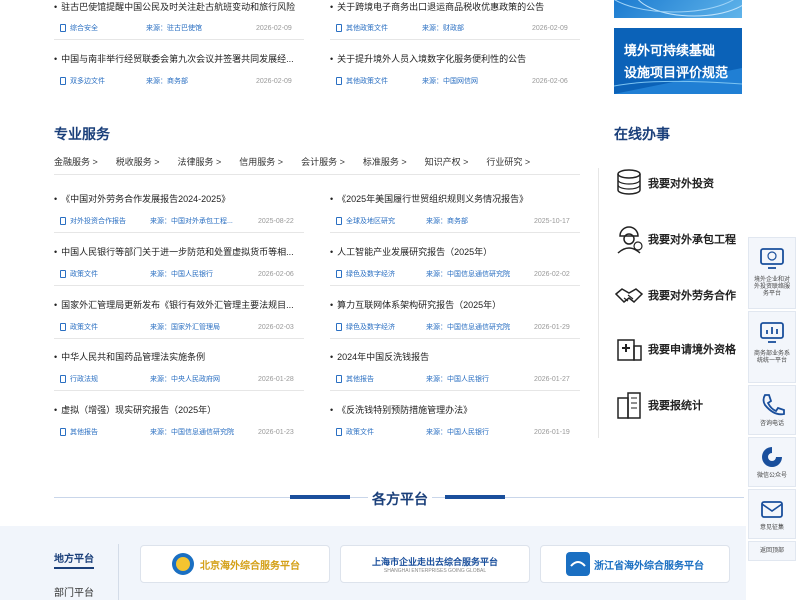 The height and width of the screenshot is (600, 800). Describe the element at coordinates (450, 81) in the screenshot. I see `news-source: 来源：中国网信网` at that location.